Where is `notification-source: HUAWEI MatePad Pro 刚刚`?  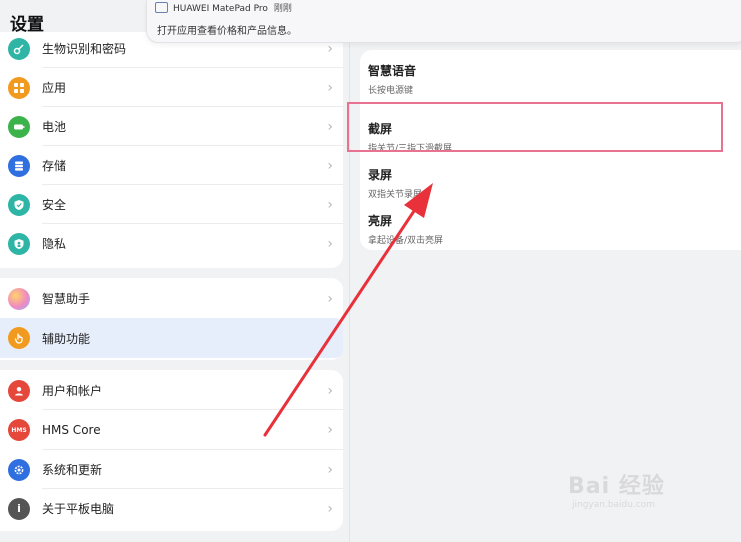 notification-source: HUAWEI MatePad Pro 刚刚 is located at coordinates (232, 9).